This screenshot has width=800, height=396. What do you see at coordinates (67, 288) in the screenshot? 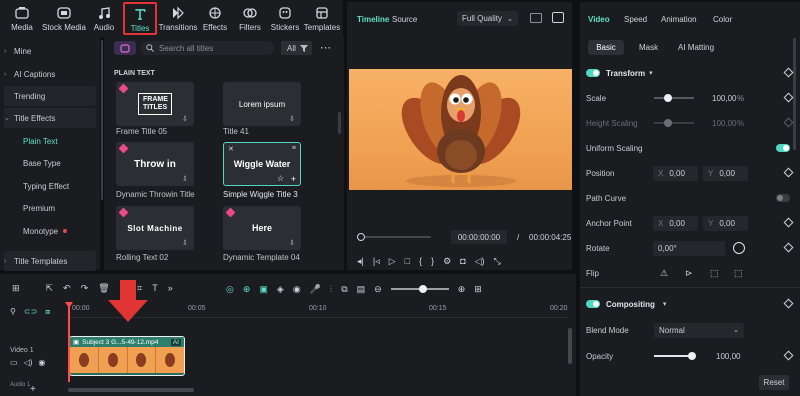
I see `undo-icon: ↶` at bounding box center [67, 288].